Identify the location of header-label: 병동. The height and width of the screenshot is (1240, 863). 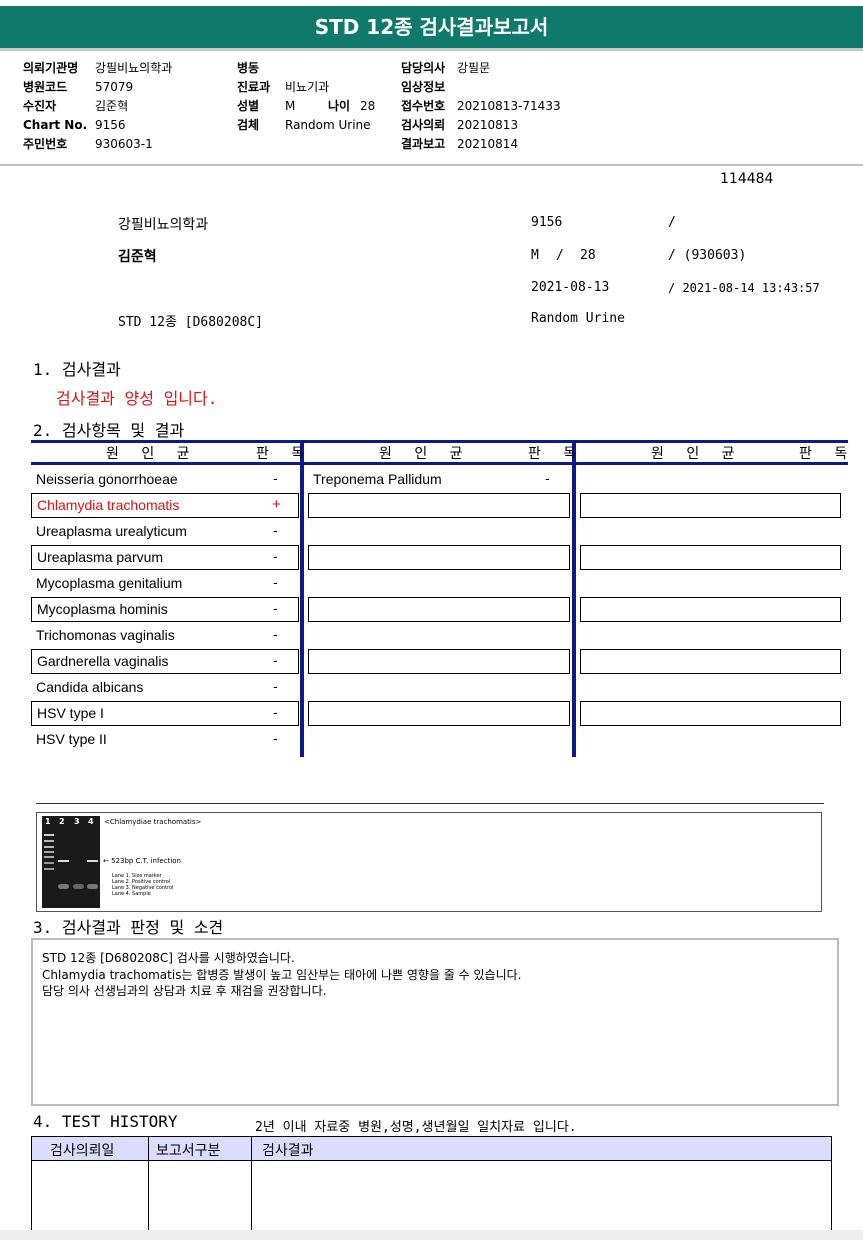
(248, 68).